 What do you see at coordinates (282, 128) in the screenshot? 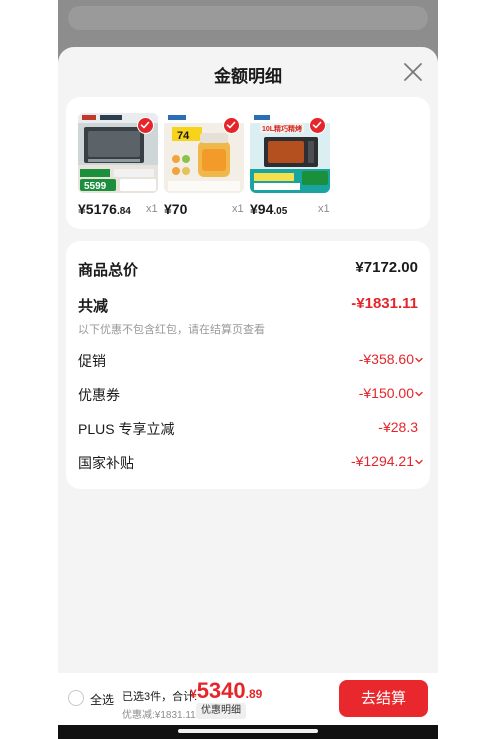
I see `thumb-promo-text: 10L精巧精烤` at bounding box center [282, 128].